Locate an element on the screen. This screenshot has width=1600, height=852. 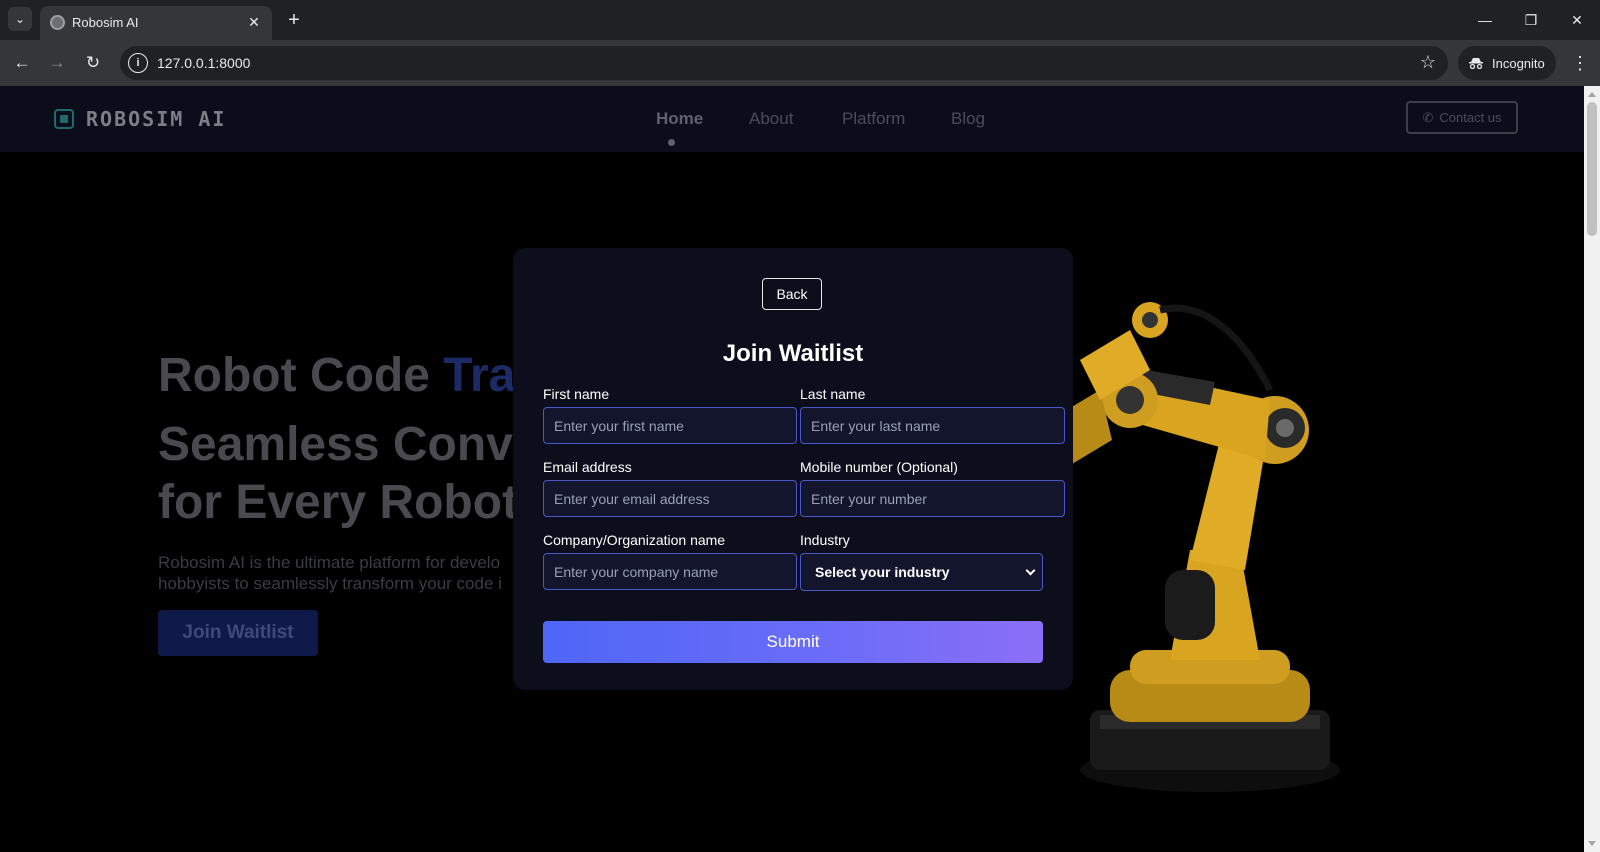
hero-heading-line2b: for Every Robot is located at coordinates (338, 502).